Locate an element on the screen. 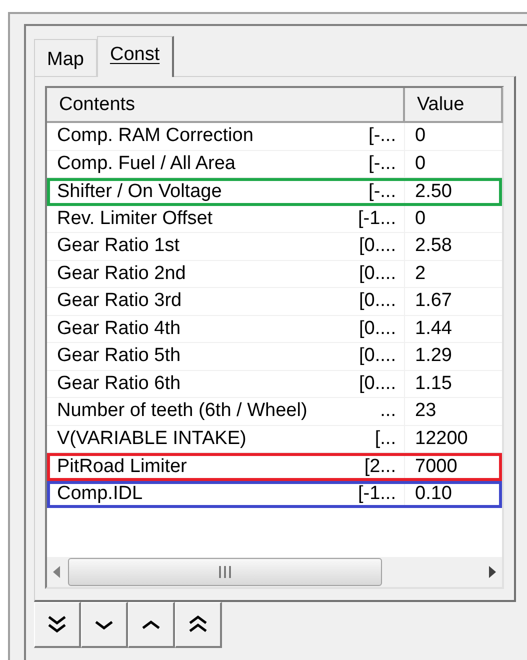 The image size is (527, 660). list-row: V(VARIABLE INTAKE) [... 12200 is located at coordinates (274, 439).